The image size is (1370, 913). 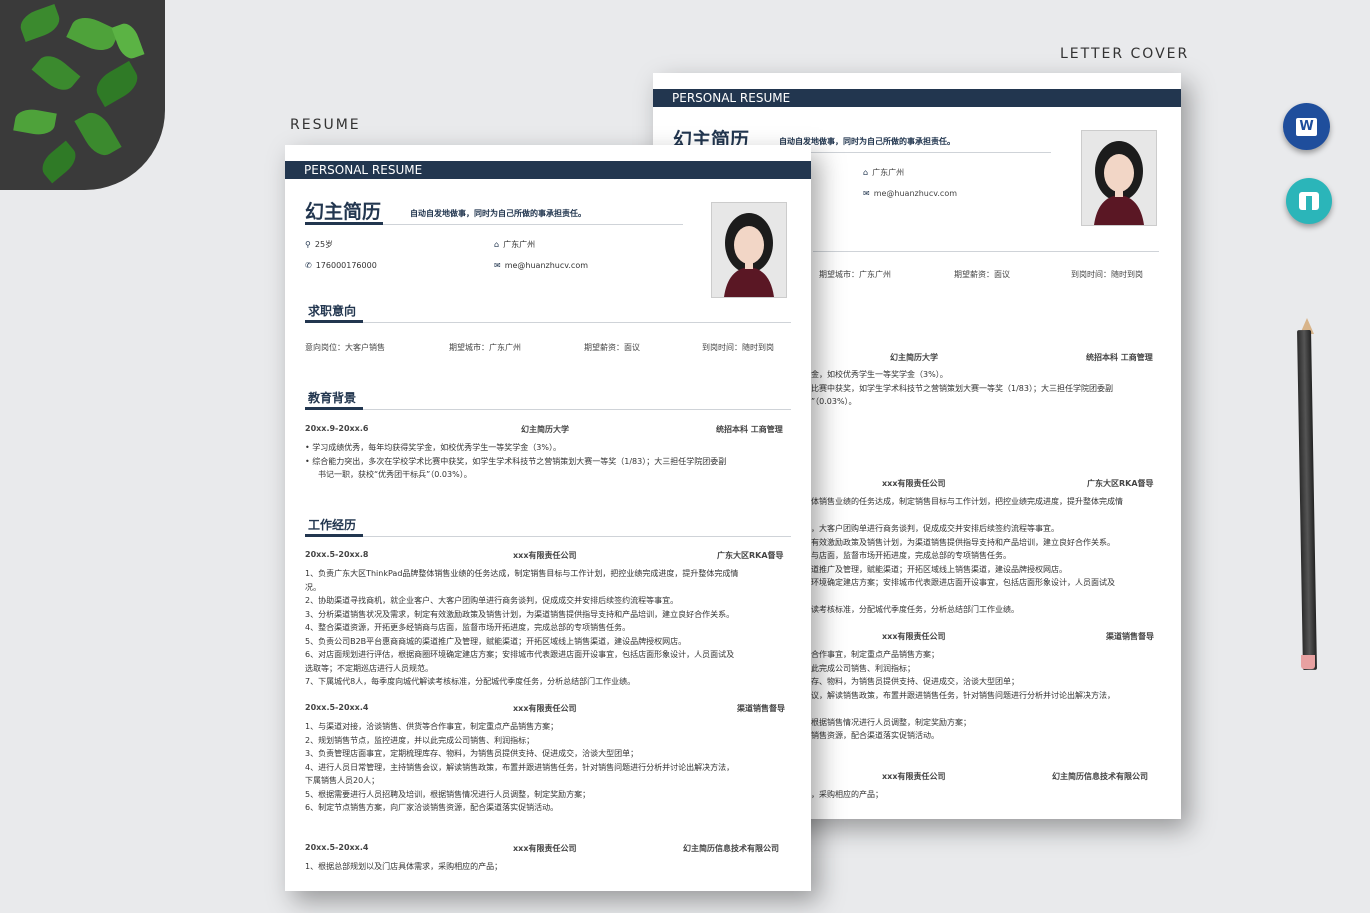 I want to click on back-intent-city: 期望城市：广东广州, so click(x=855, y=274).